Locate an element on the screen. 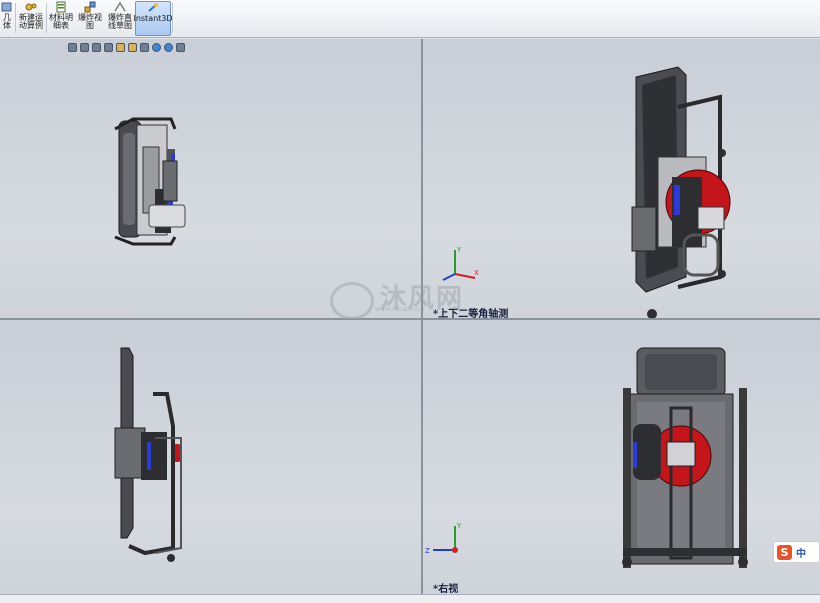  view-label-right: *右视 is located at coordinates (446, 589).